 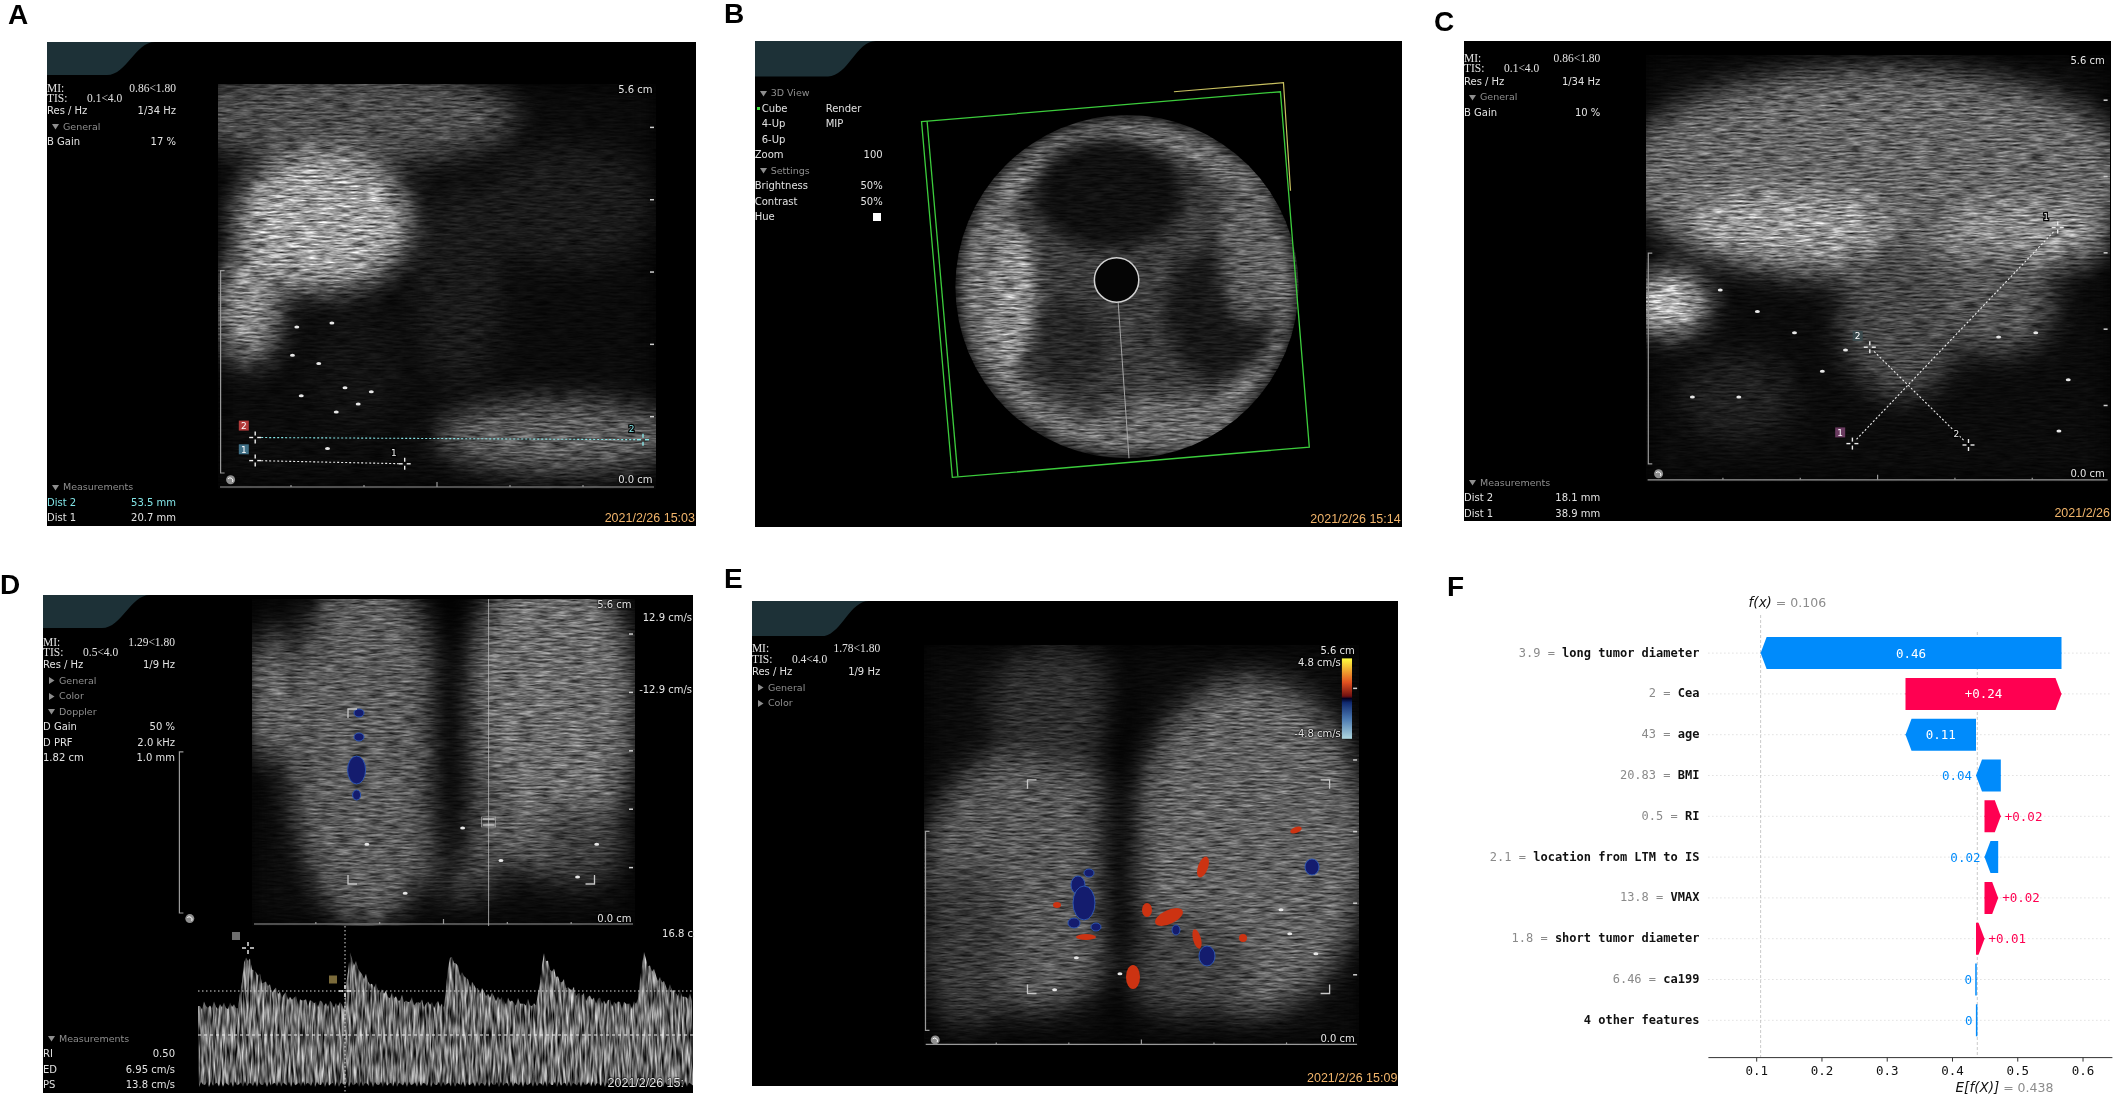 I want to click on option-value: Render, so click(x=843, y=108).